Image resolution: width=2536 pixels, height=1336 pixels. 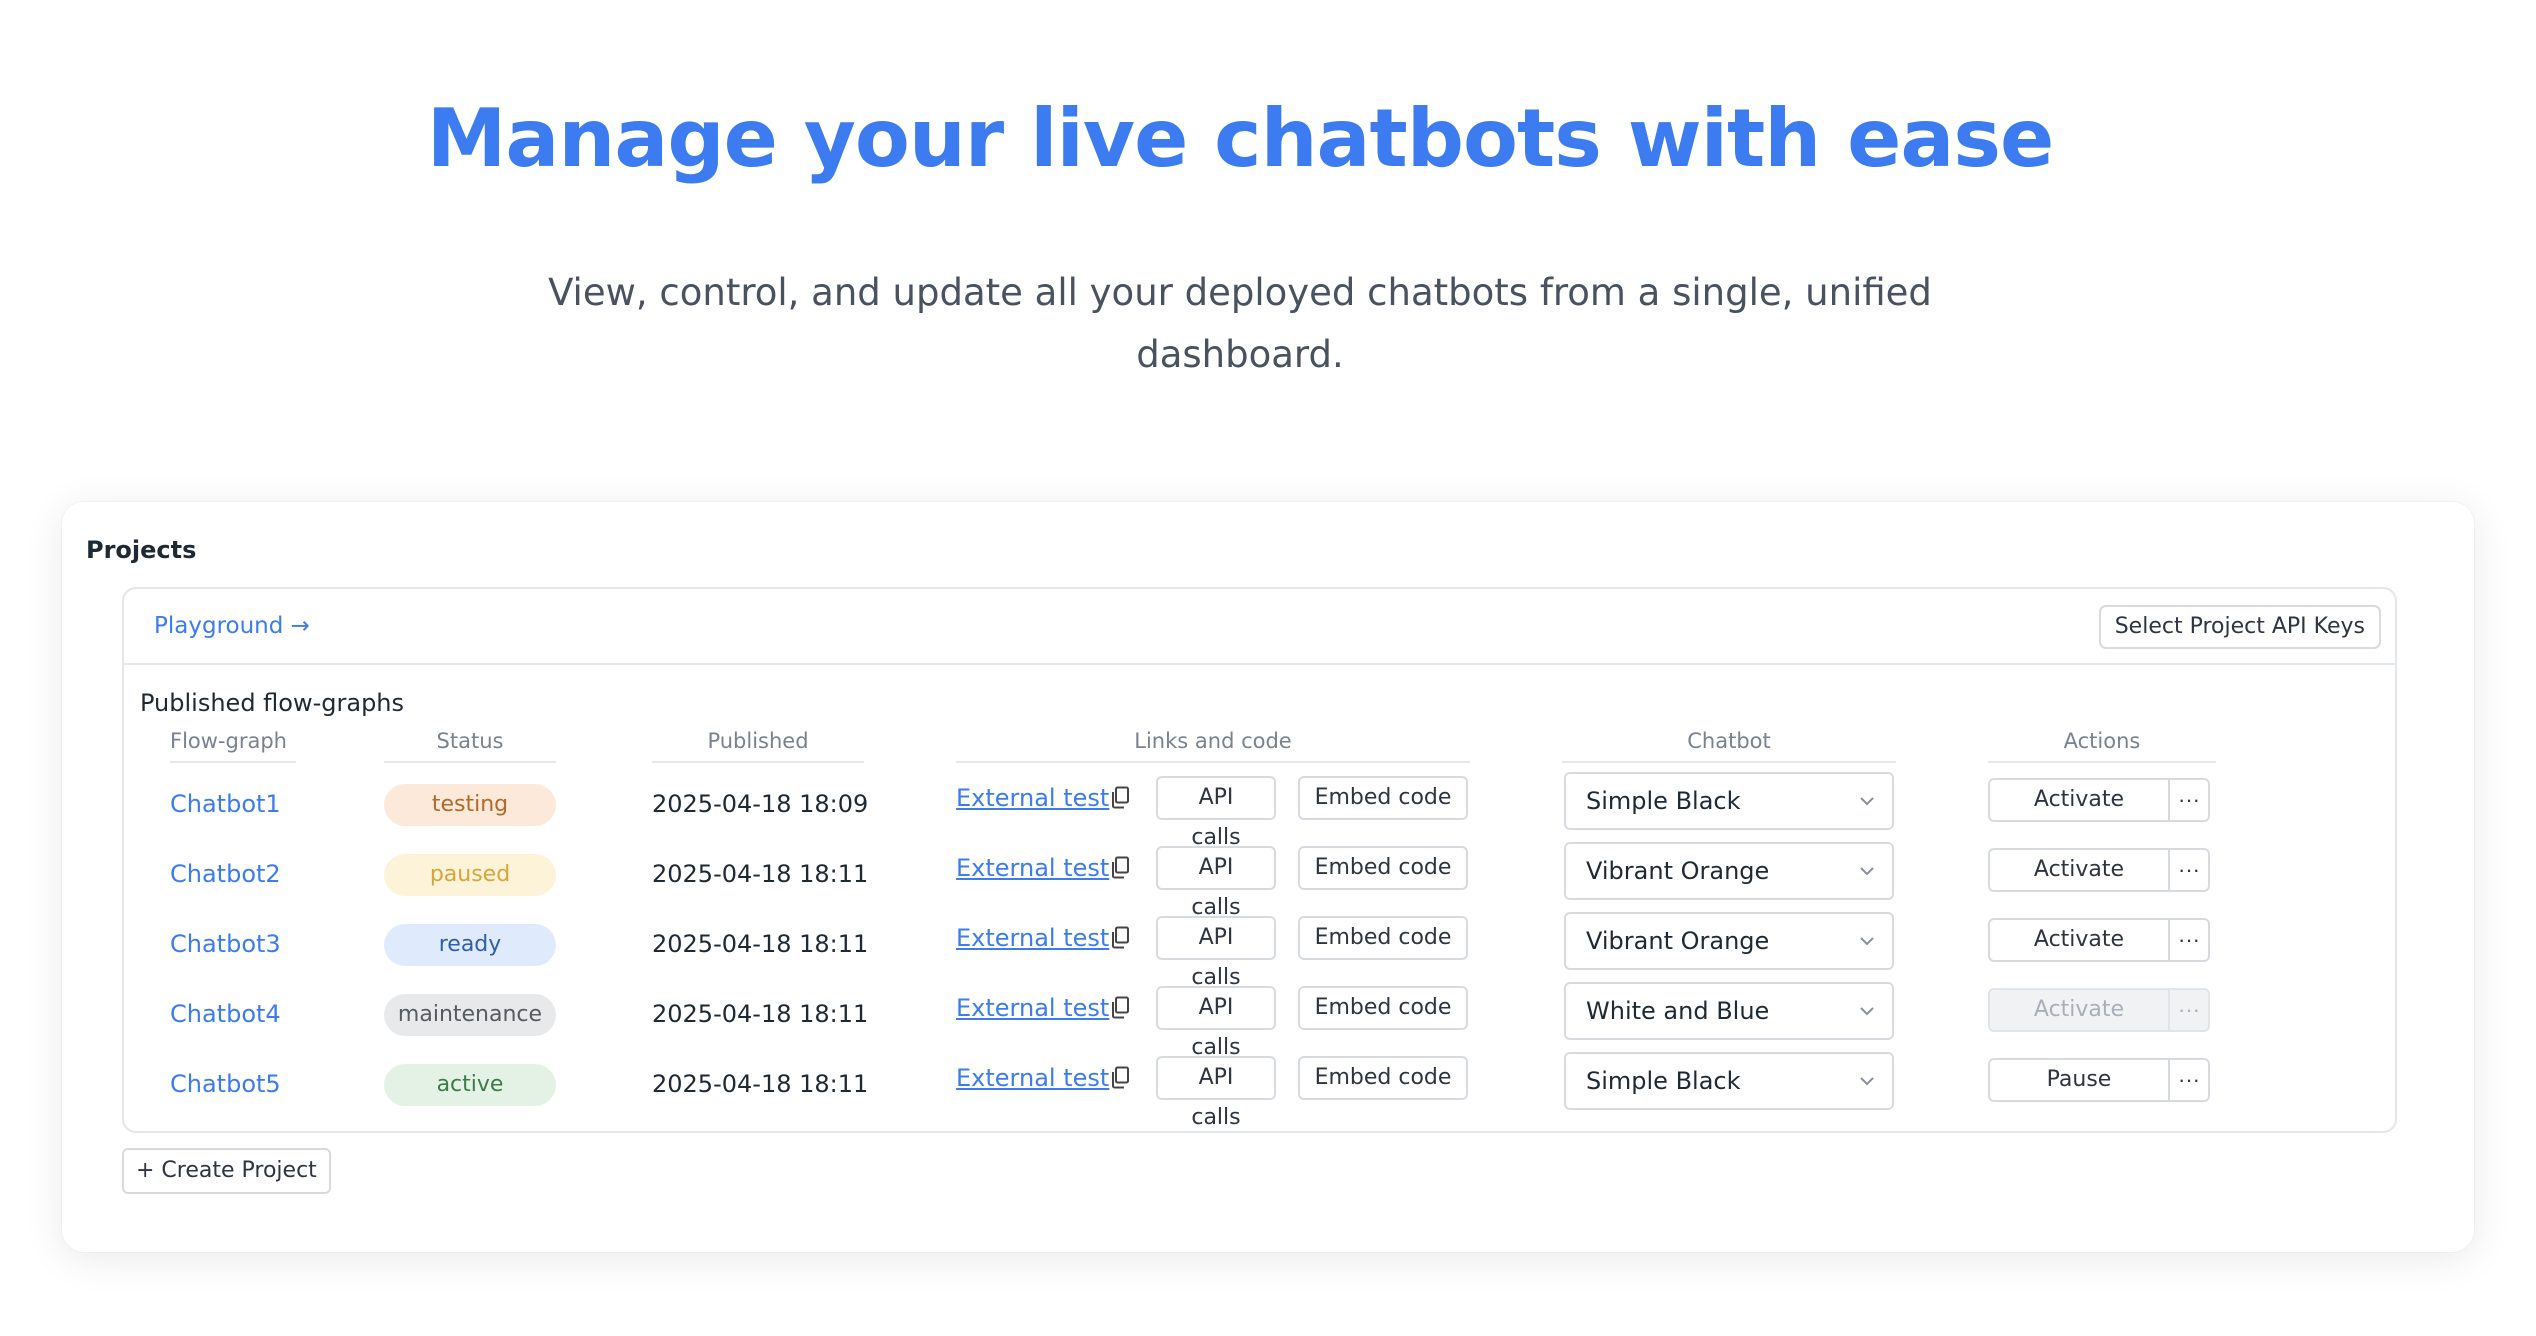 What do you see at coordinates (2079, 1080) in the screenshot?
I see `action-button: Pause` at bounding box center [2079, 1080].